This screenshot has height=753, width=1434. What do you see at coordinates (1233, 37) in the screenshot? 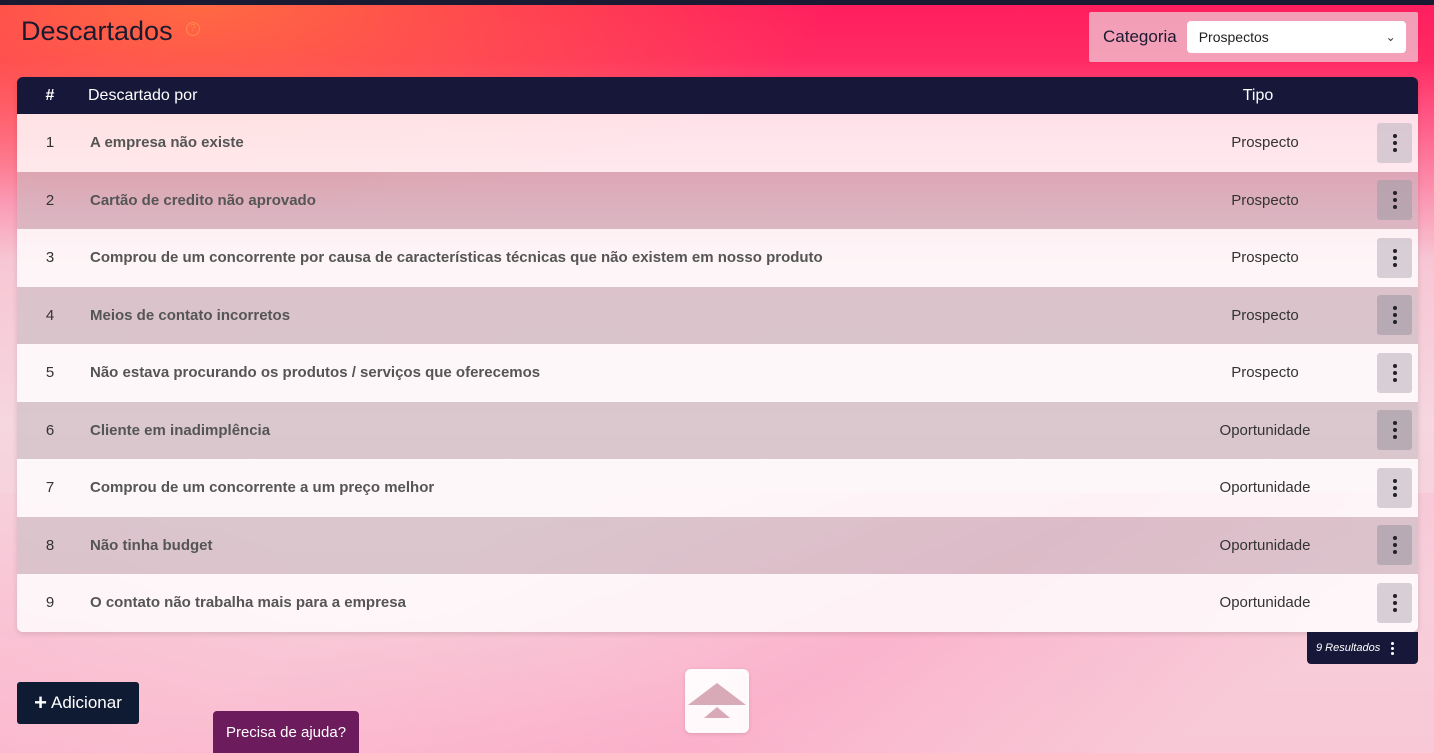
I see `category-selected-value: Prospectos` at bounding box center [1233, 37].